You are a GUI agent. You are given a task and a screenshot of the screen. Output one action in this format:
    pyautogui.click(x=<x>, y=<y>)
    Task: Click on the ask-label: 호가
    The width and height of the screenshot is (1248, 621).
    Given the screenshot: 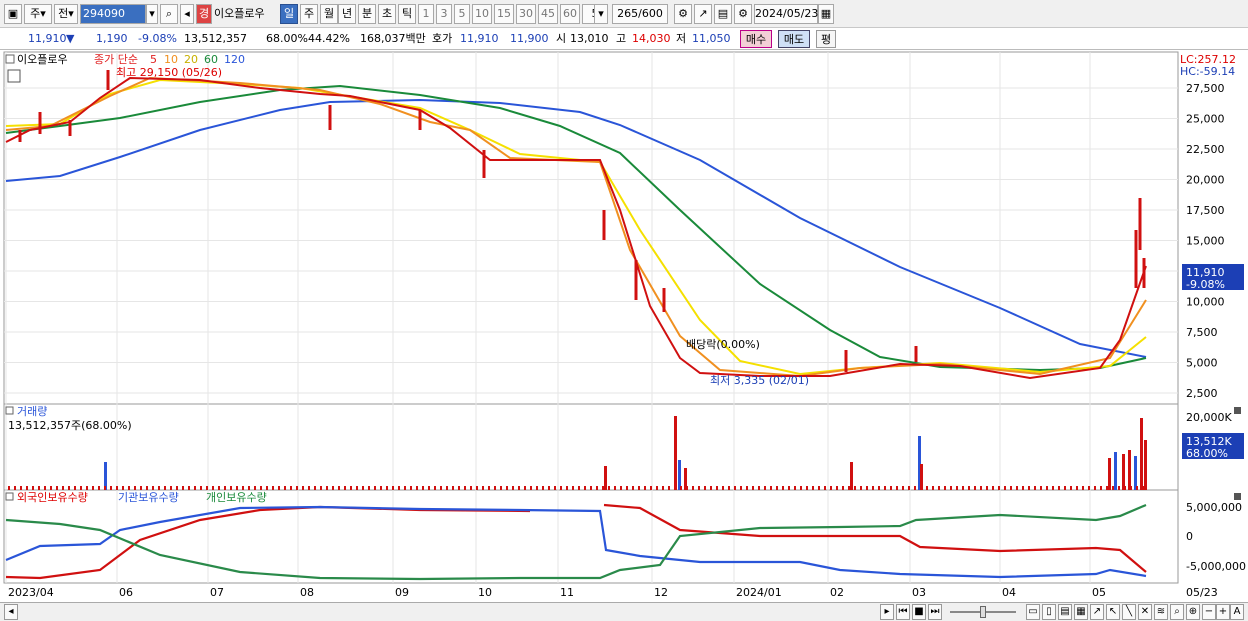 What is the action you would take?
    pyautogui.click(x=442, y=38)
    